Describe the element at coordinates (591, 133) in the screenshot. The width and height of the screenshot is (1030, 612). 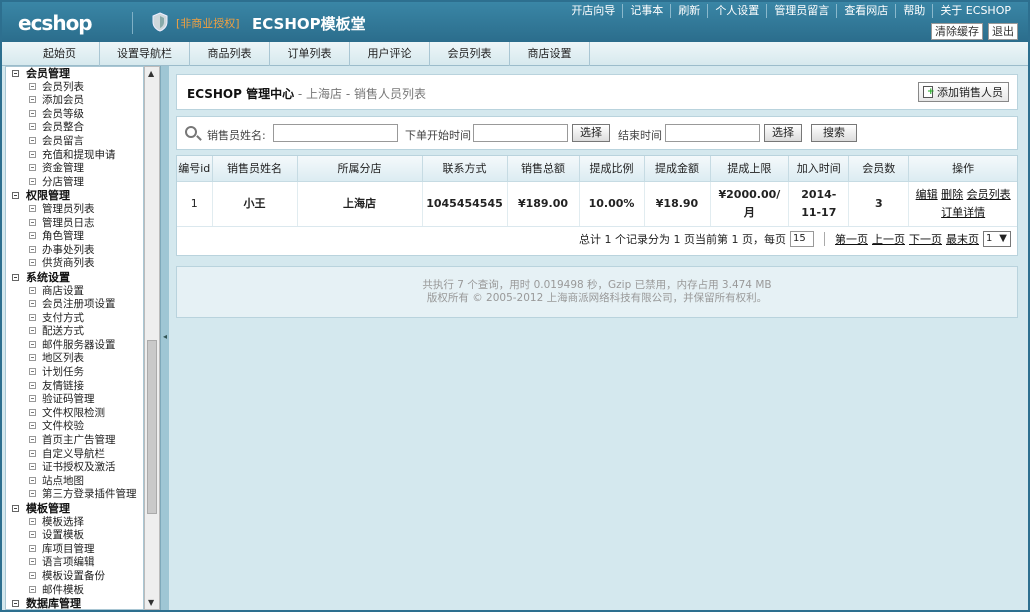
I see `start-time-select-button: 选择` at that location.